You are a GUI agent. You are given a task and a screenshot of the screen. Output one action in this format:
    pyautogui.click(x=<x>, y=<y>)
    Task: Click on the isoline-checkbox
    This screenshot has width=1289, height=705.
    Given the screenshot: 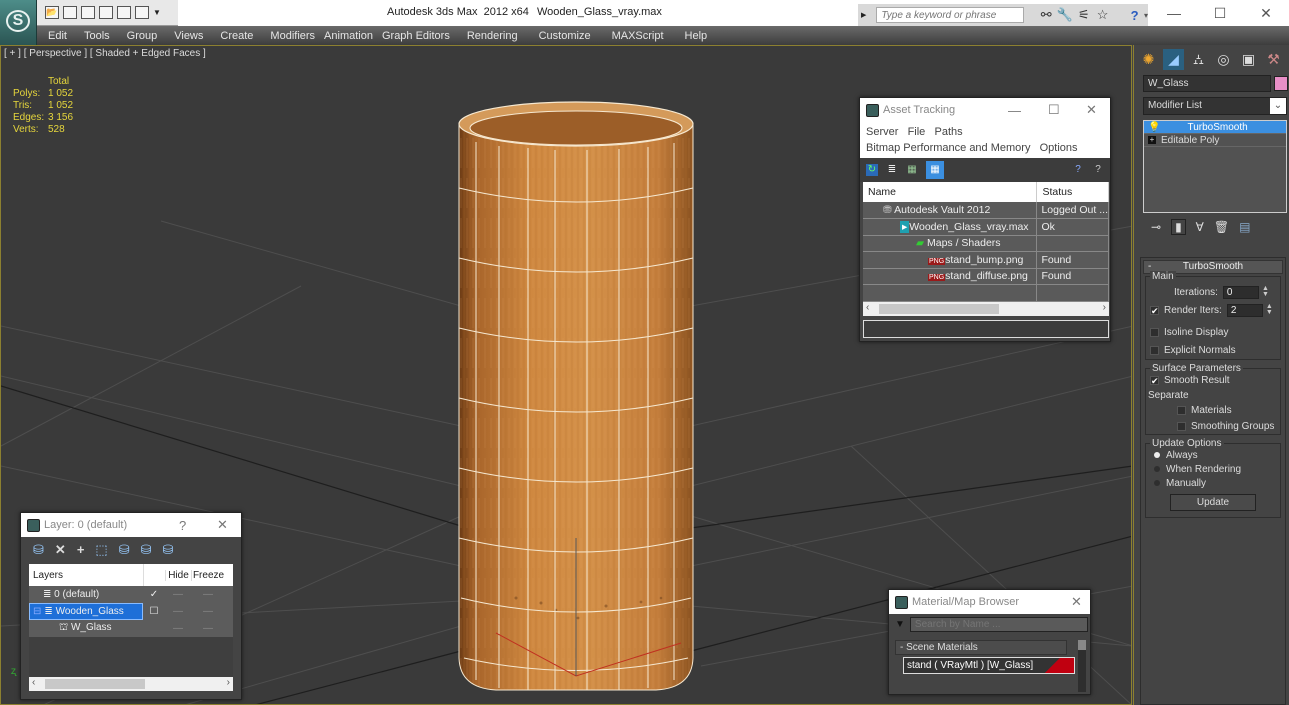 What is the action you would take?
    pyautogui.click(x=1154, y=332)
    